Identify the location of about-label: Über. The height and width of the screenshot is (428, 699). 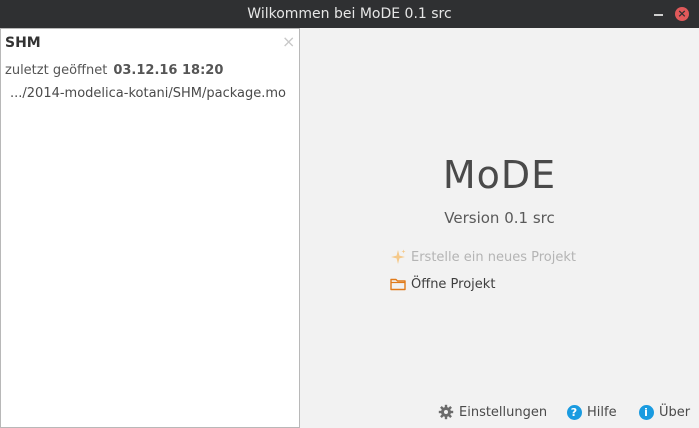
(675, 412).